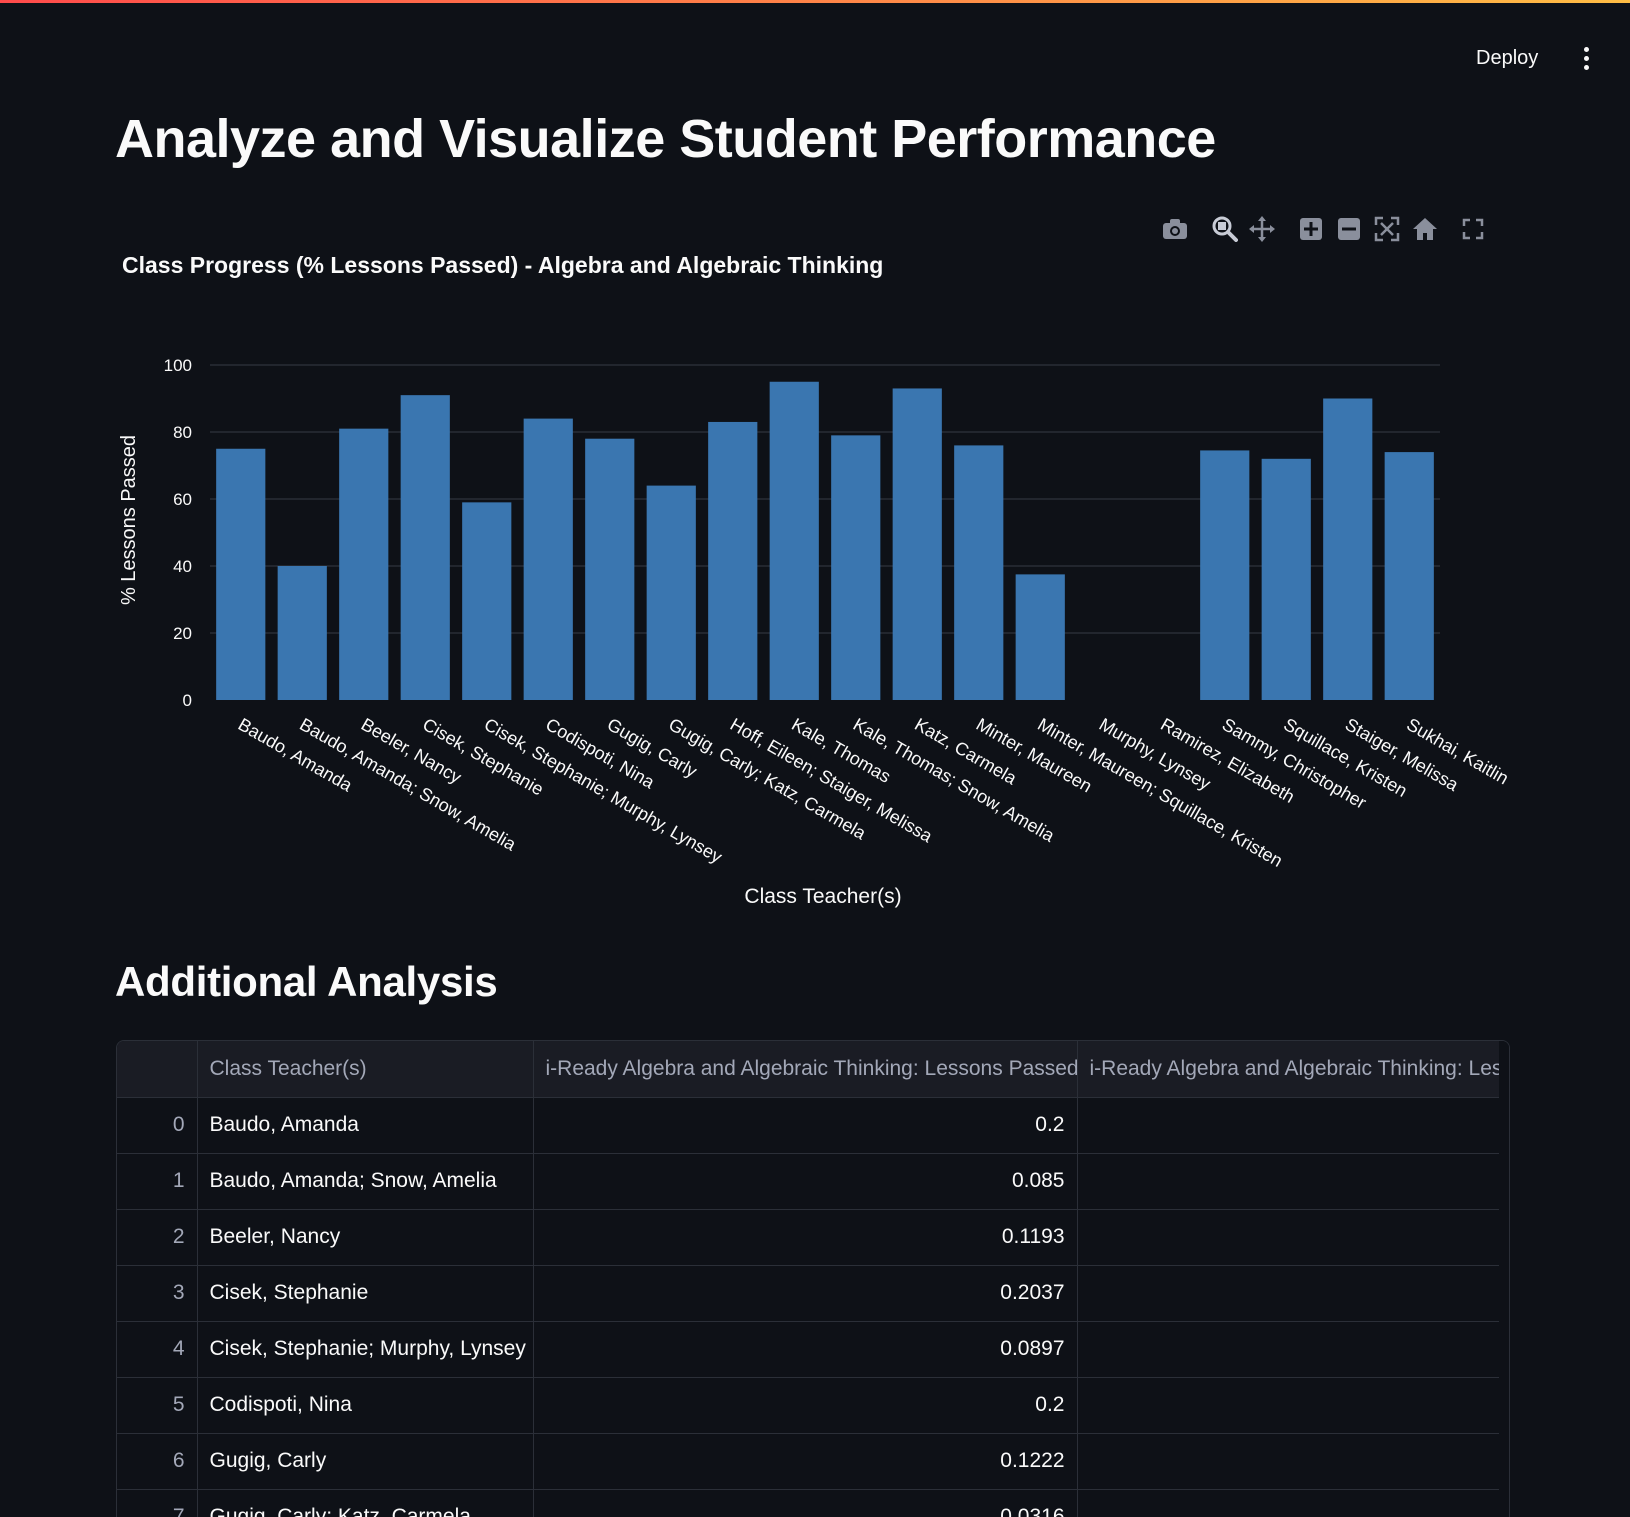 The width and height of the screenshot is (1630, 1517). What do you see at coordinates (157, 1069) in the screenshot?
I see `column-header-index` at bounding box center [157, 1069].